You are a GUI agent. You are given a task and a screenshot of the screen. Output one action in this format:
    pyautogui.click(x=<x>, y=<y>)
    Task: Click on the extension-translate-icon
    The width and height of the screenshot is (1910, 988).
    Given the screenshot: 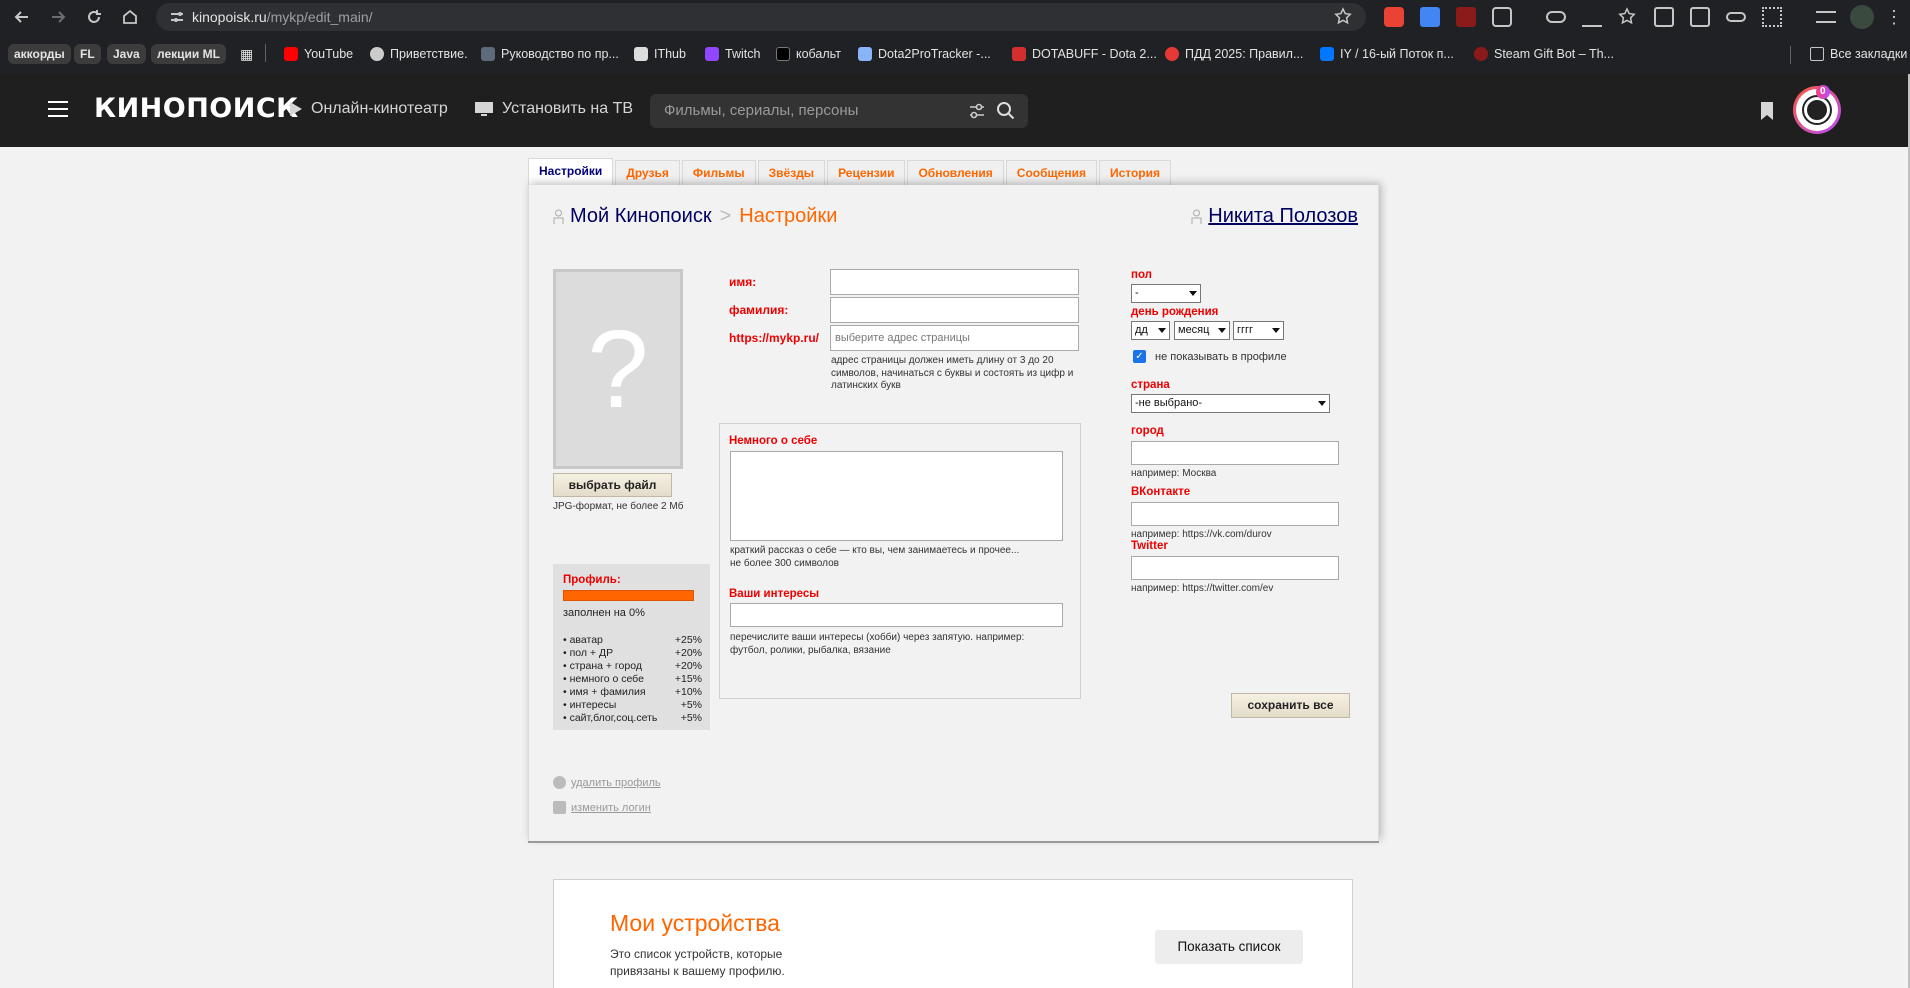 What is the action you would take?
    pyautogui.click(x=1430, y=17)
    